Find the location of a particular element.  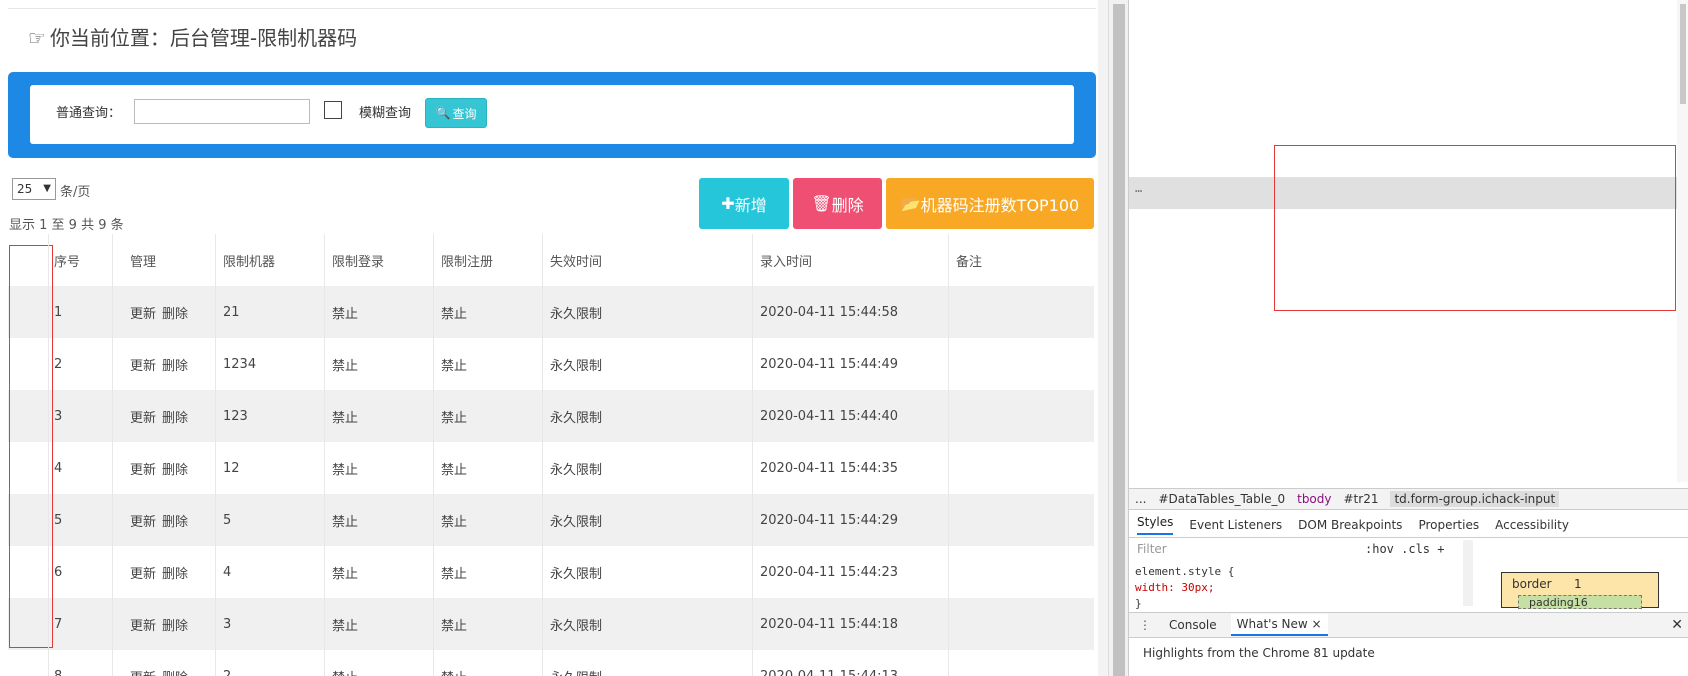

styles-tab: DOM Breakpoints is located at coordinates (1350, 525).